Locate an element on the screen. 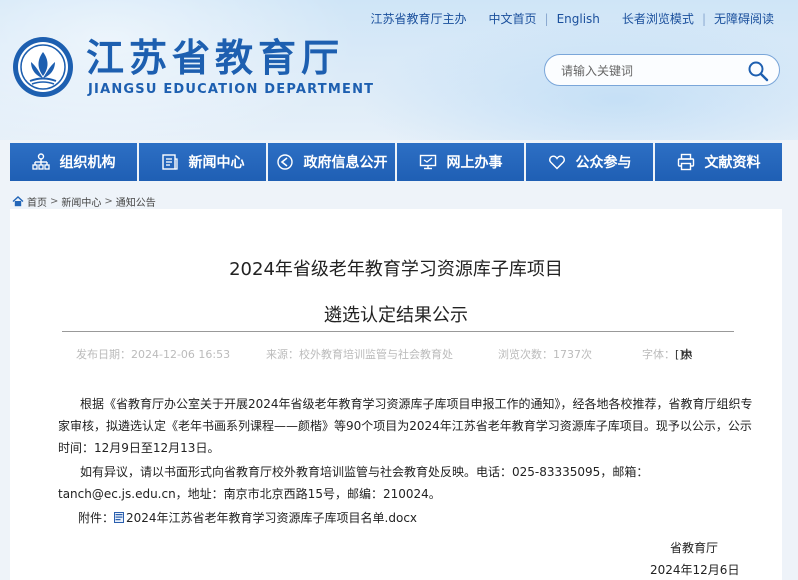 The height and width of the screenshot is (580, 798). nav-item-news: 新闻中心 is located at coordinates (202, 162).